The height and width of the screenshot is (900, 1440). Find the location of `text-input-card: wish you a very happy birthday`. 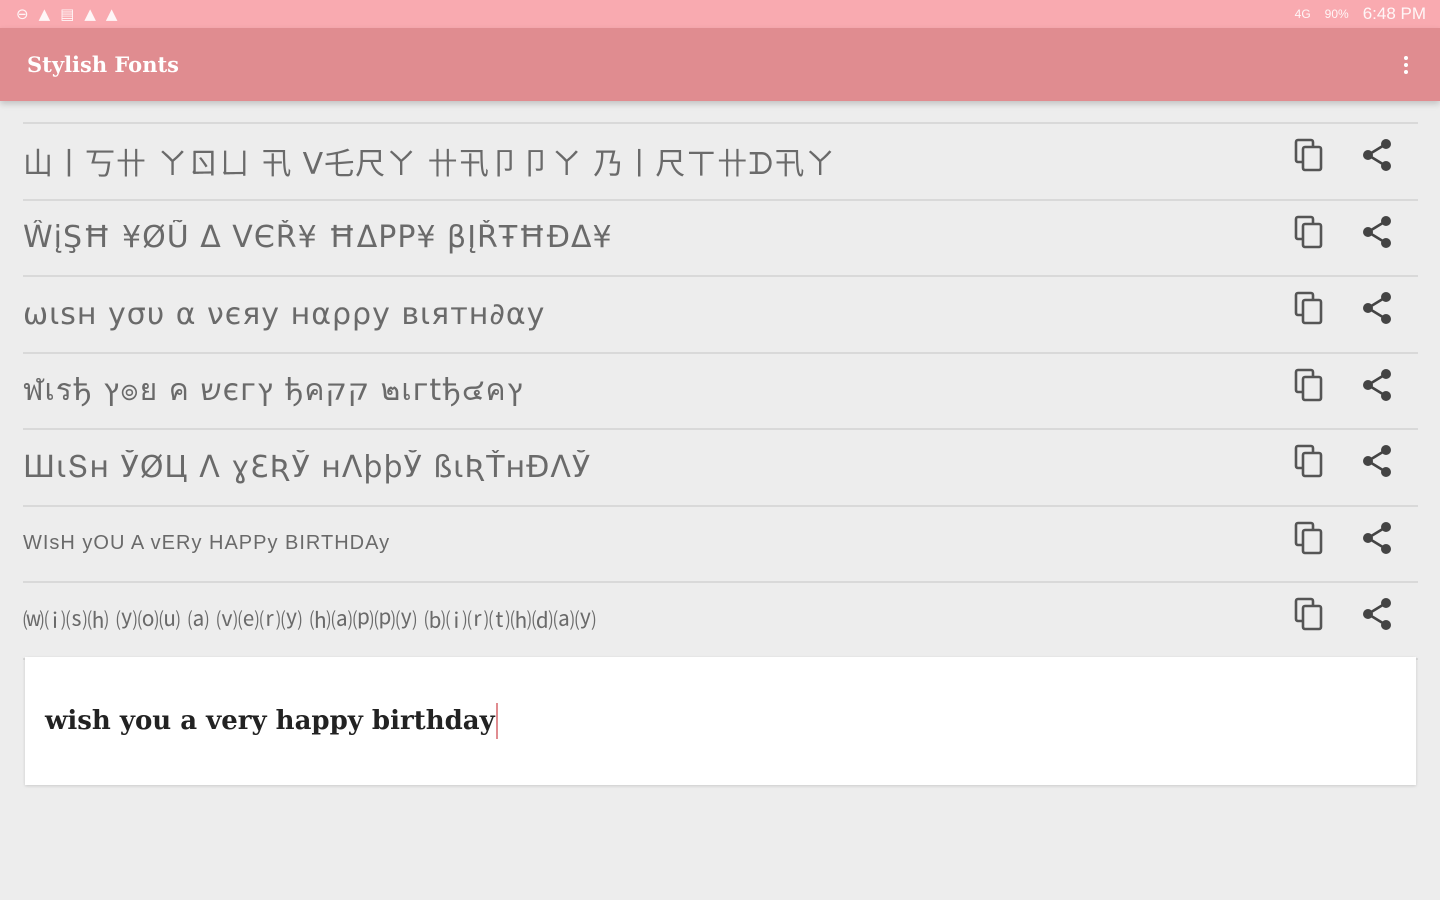

text-input-card: wish you a very happy birthday is located at coordinates (720, 721).